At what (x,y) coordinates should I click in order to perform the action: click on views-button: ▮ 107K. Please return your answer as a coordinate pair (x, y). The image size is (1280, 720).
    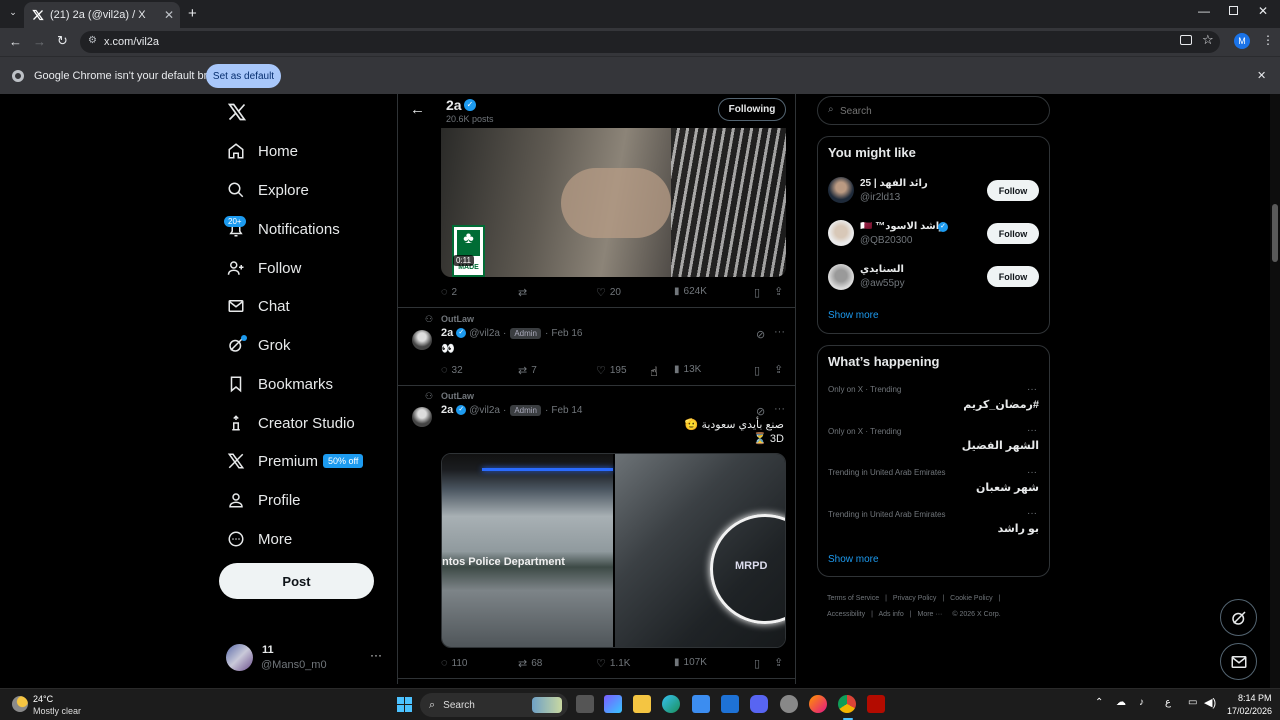
    Looking at the image, I should click on (690, 662).